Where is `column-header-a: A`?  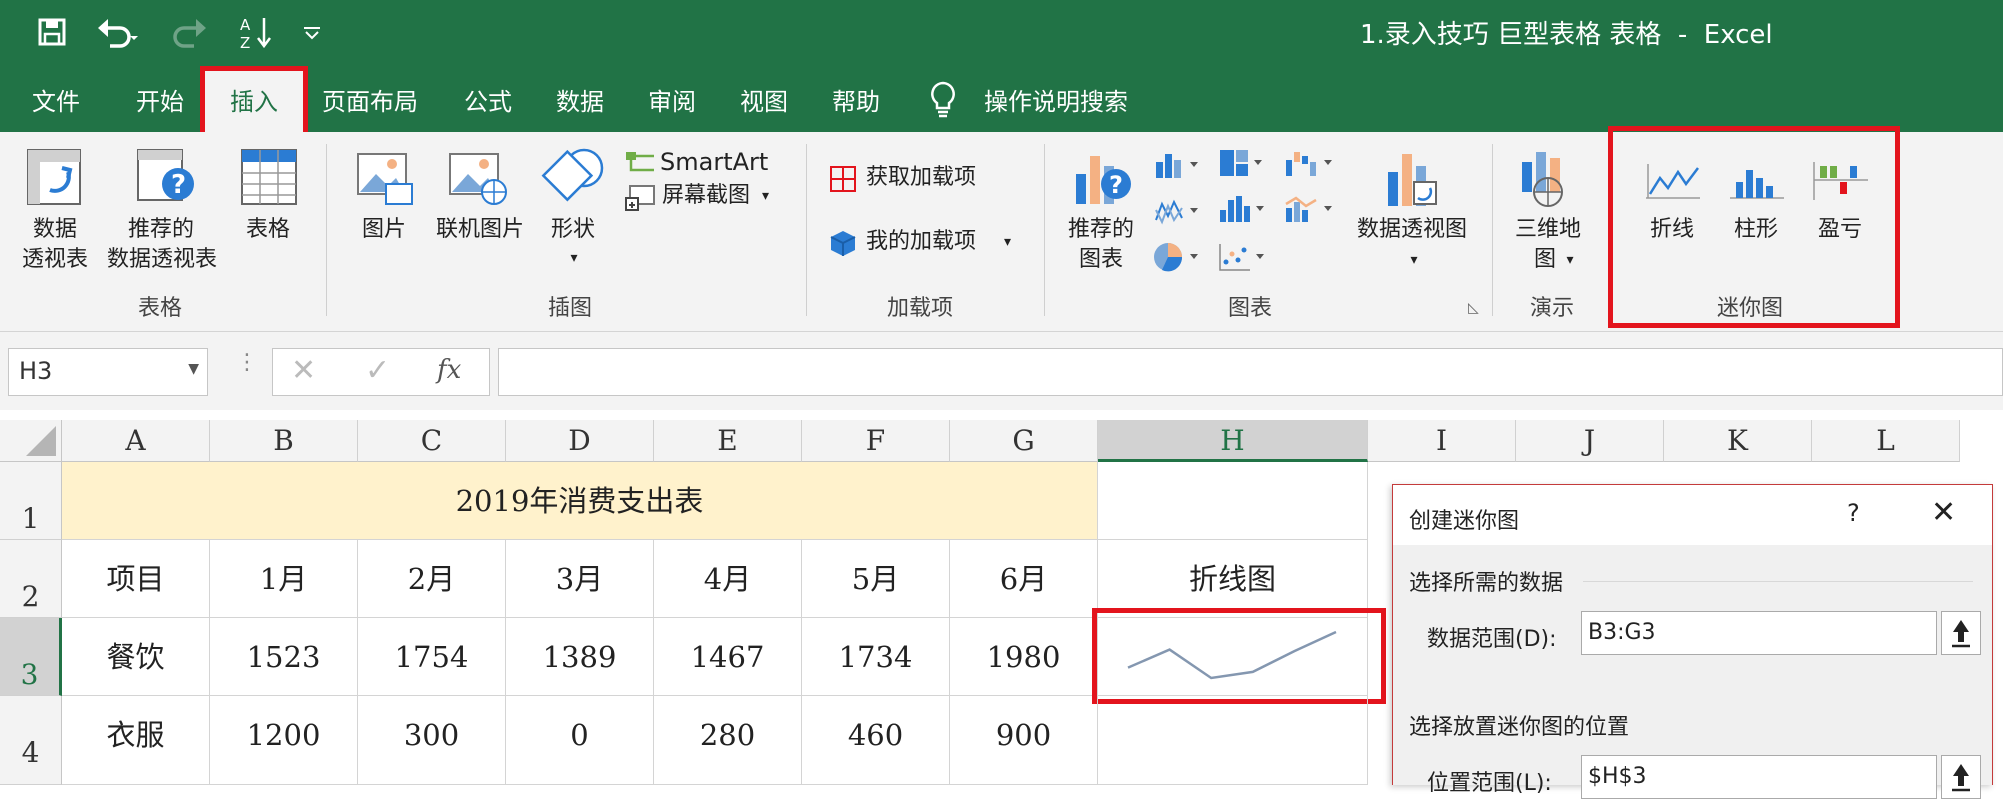
column-header-a: A is located at coordinates (136, 441).